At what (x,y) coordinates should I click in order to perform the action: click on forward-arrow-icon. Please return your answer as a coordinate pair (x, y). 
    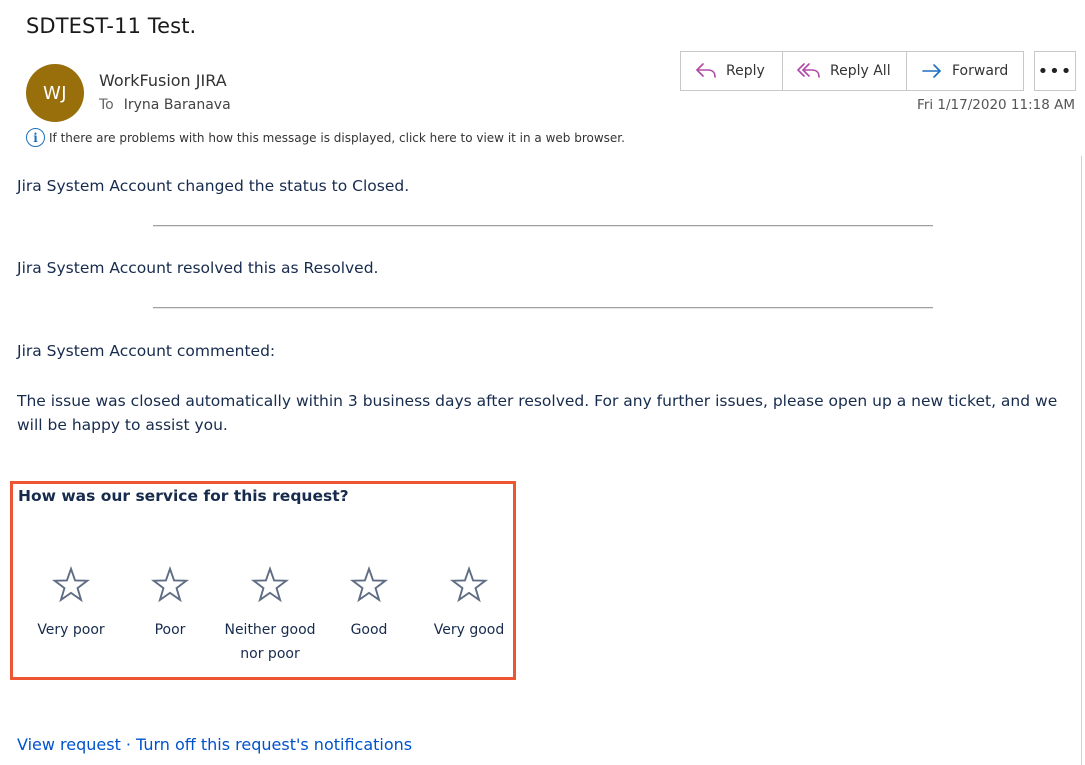
    Looking at the image, I should click on (931, 71).